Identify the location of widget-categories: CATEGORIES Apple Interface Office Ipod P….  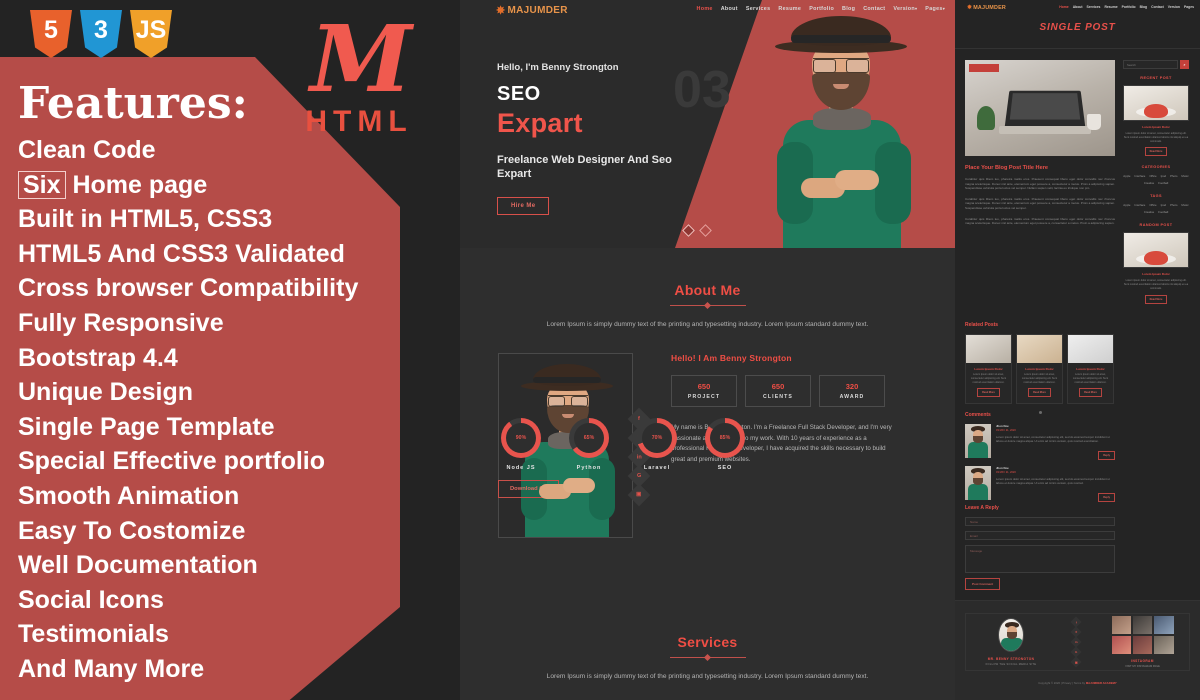
(1156, 175).